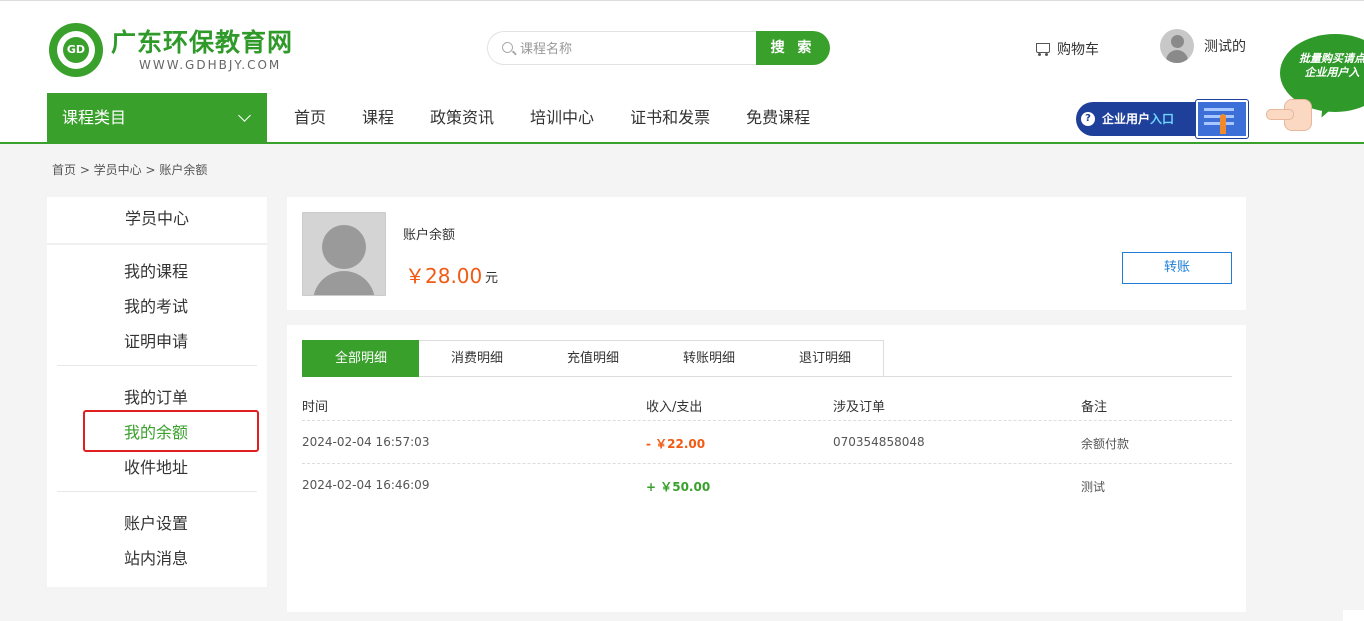  What do you see at coordinates (709, 358) in the screenshot?
I see `tab-transfer-details: 转账明细` at bounding box center [709, 358].